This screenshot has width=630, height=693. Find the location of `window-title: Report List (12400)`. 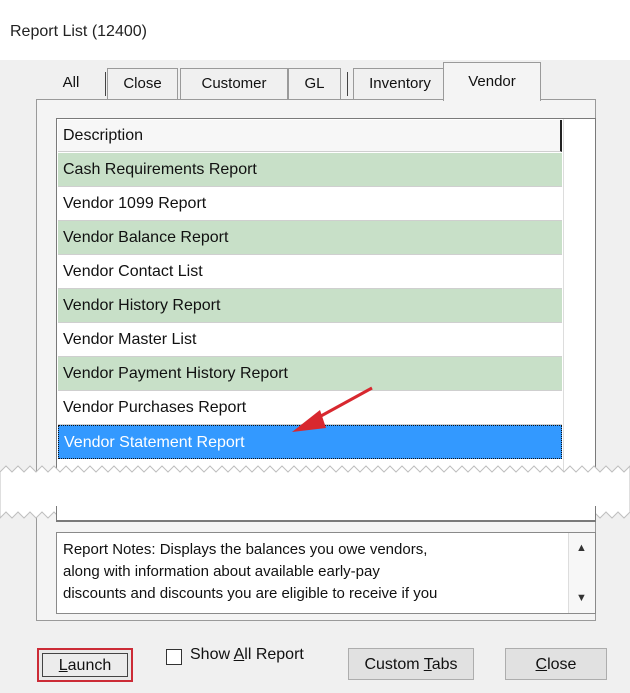

window-title: Report List (12400) is located at coordinates (78, 31).